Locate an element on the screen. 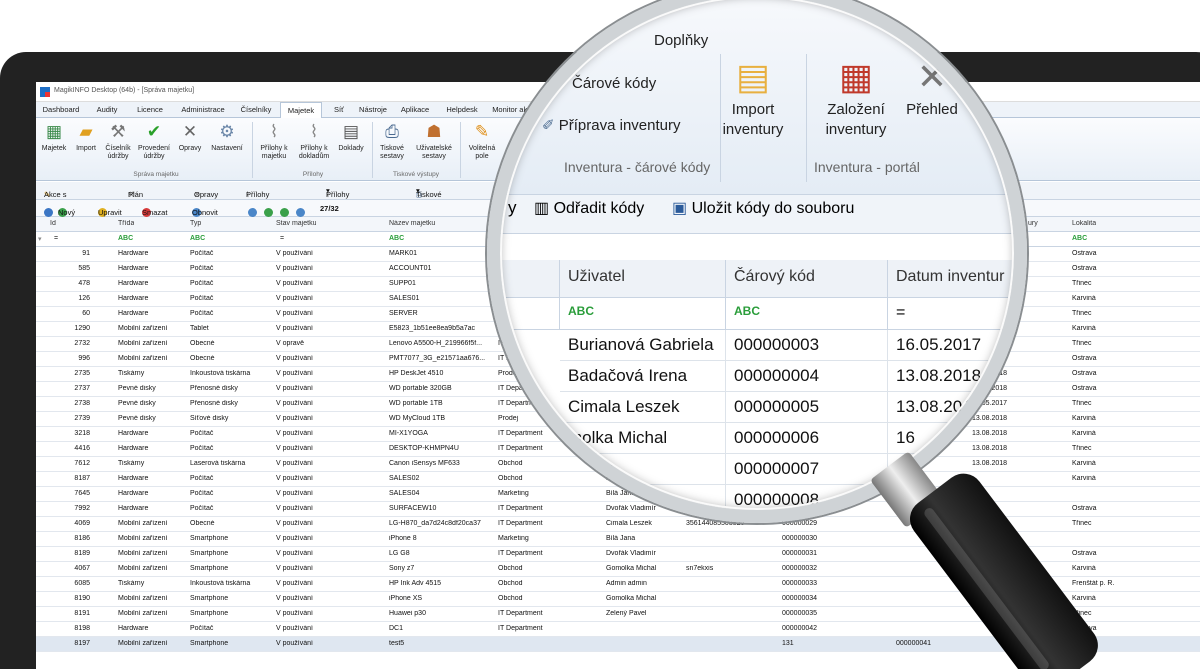  paperclip-icon: ⌇ is located at coordinates (274, 131).